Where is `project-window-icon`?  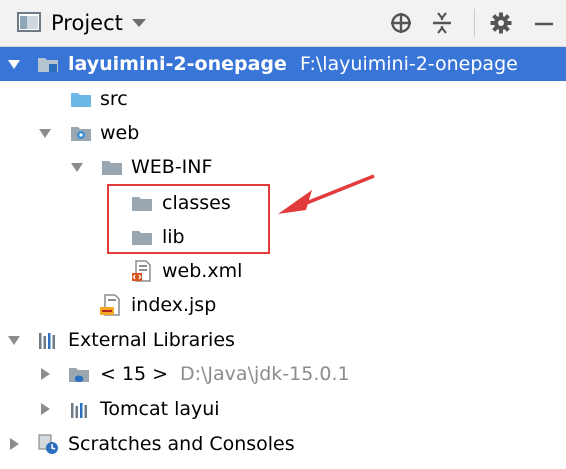
project-window-icon is located at coordinates (29, 22).